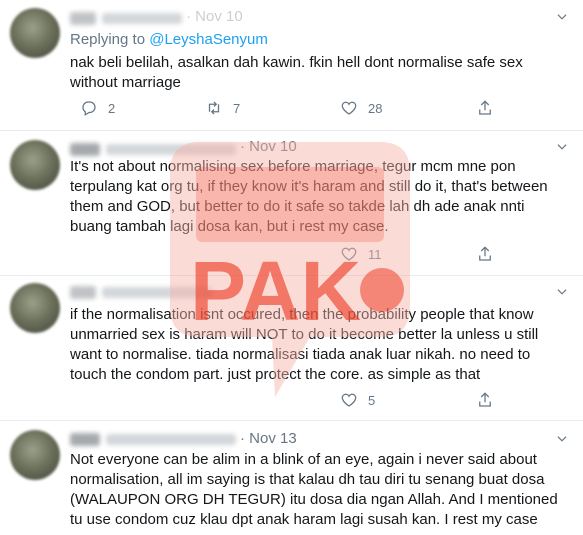  I want to click on like-button: 28, so click(361, 108).